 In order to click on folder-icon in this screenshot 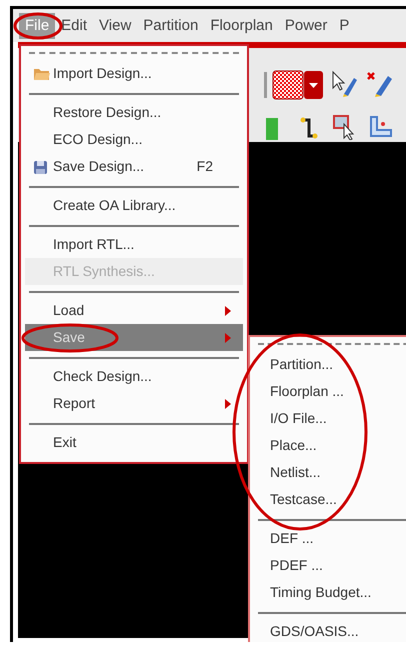, I will do `click(42, 74)`.